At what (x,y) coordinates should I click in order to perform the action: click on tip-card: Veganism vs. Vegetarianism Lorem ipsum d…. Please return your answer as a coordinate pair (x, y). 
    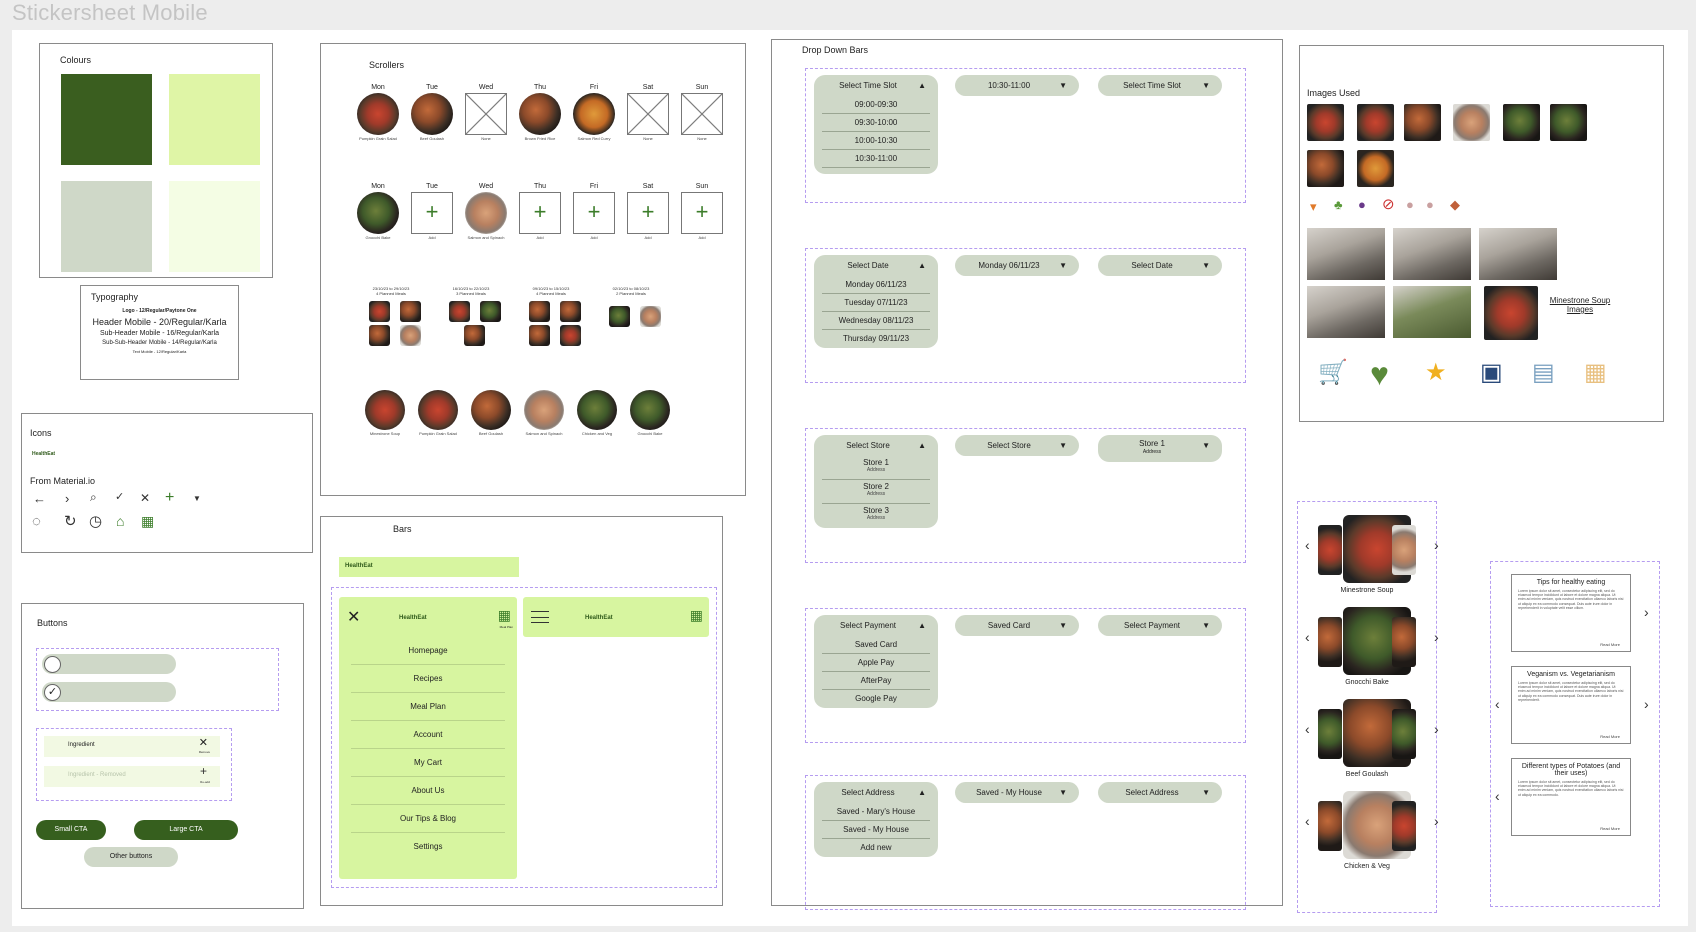
    Looking at the image, I should click on (1571, 705).